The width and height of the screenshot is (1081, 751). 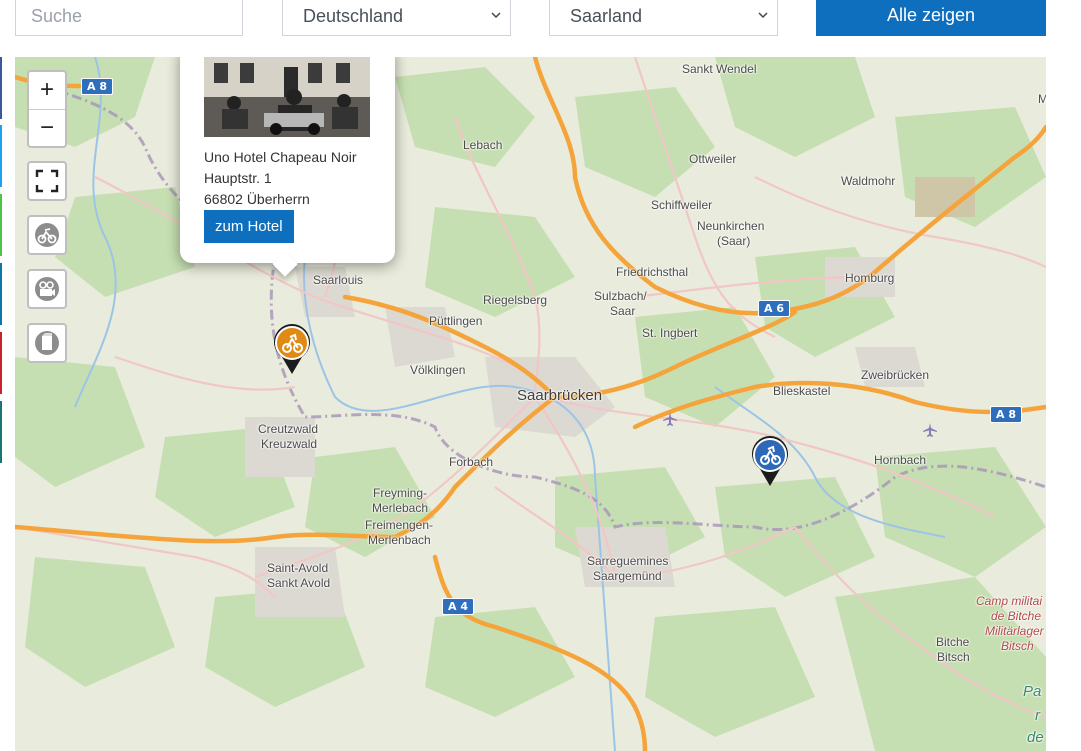 I want to click on road-shield: A 4, so click(x=458, y=606).